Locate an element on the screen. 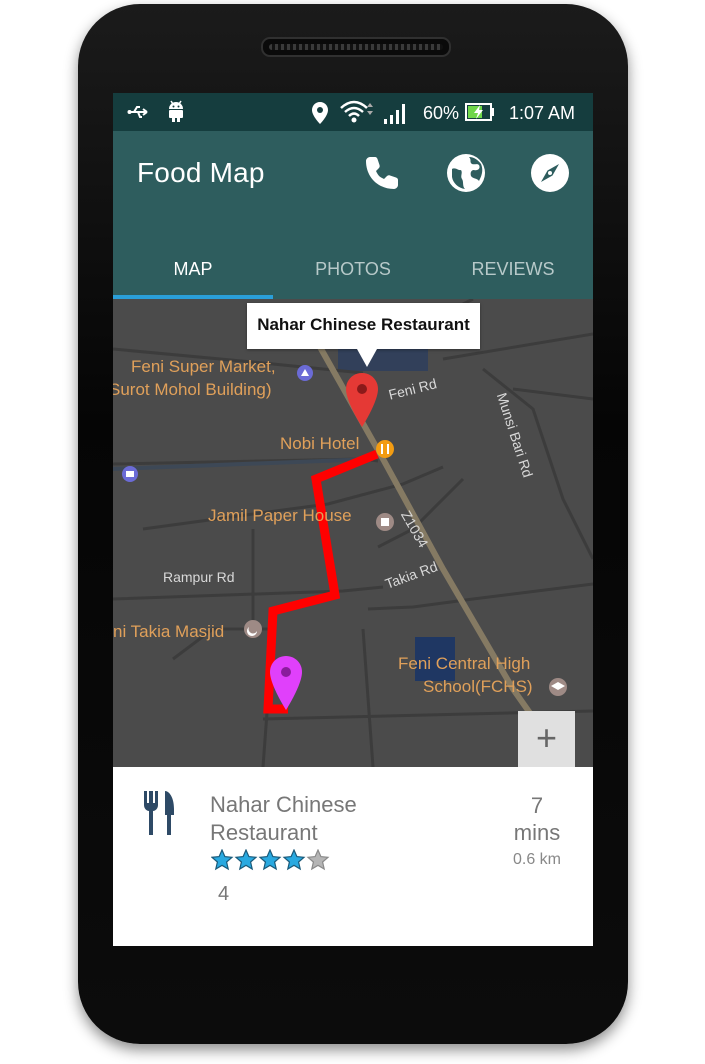 The height and width of the screenshot is (1064, 705). status-bar: 60% 1:07 AM is located at coordinates (353, 112).